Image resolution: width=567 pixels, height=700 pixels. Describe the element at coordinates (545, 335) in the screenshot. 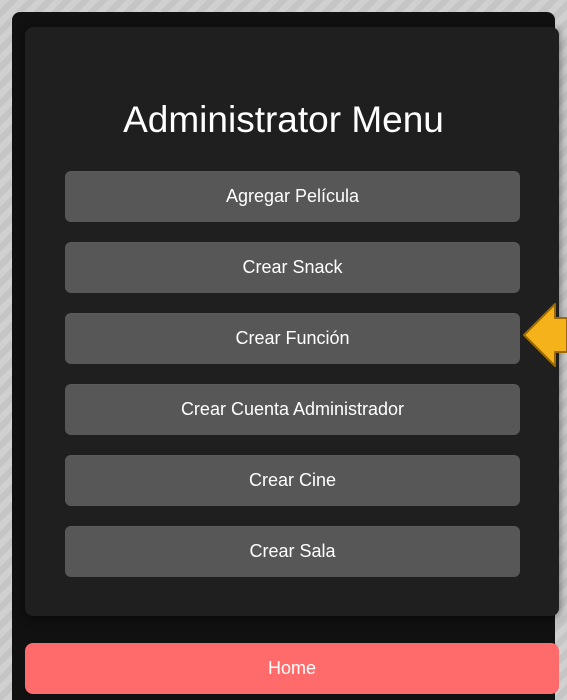

I see `left-pointing-arrow-icon` at that location.